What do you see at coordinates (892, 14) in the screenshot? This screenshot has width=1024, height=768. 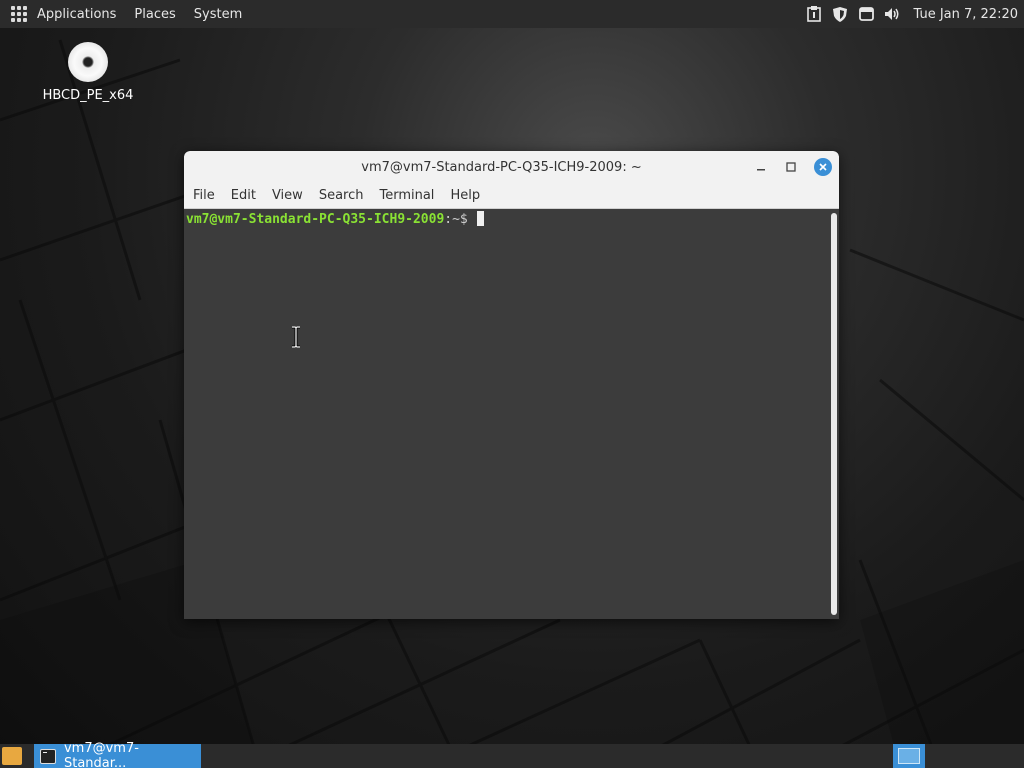 I see `volume-icon` at bounding box center [892, 14].